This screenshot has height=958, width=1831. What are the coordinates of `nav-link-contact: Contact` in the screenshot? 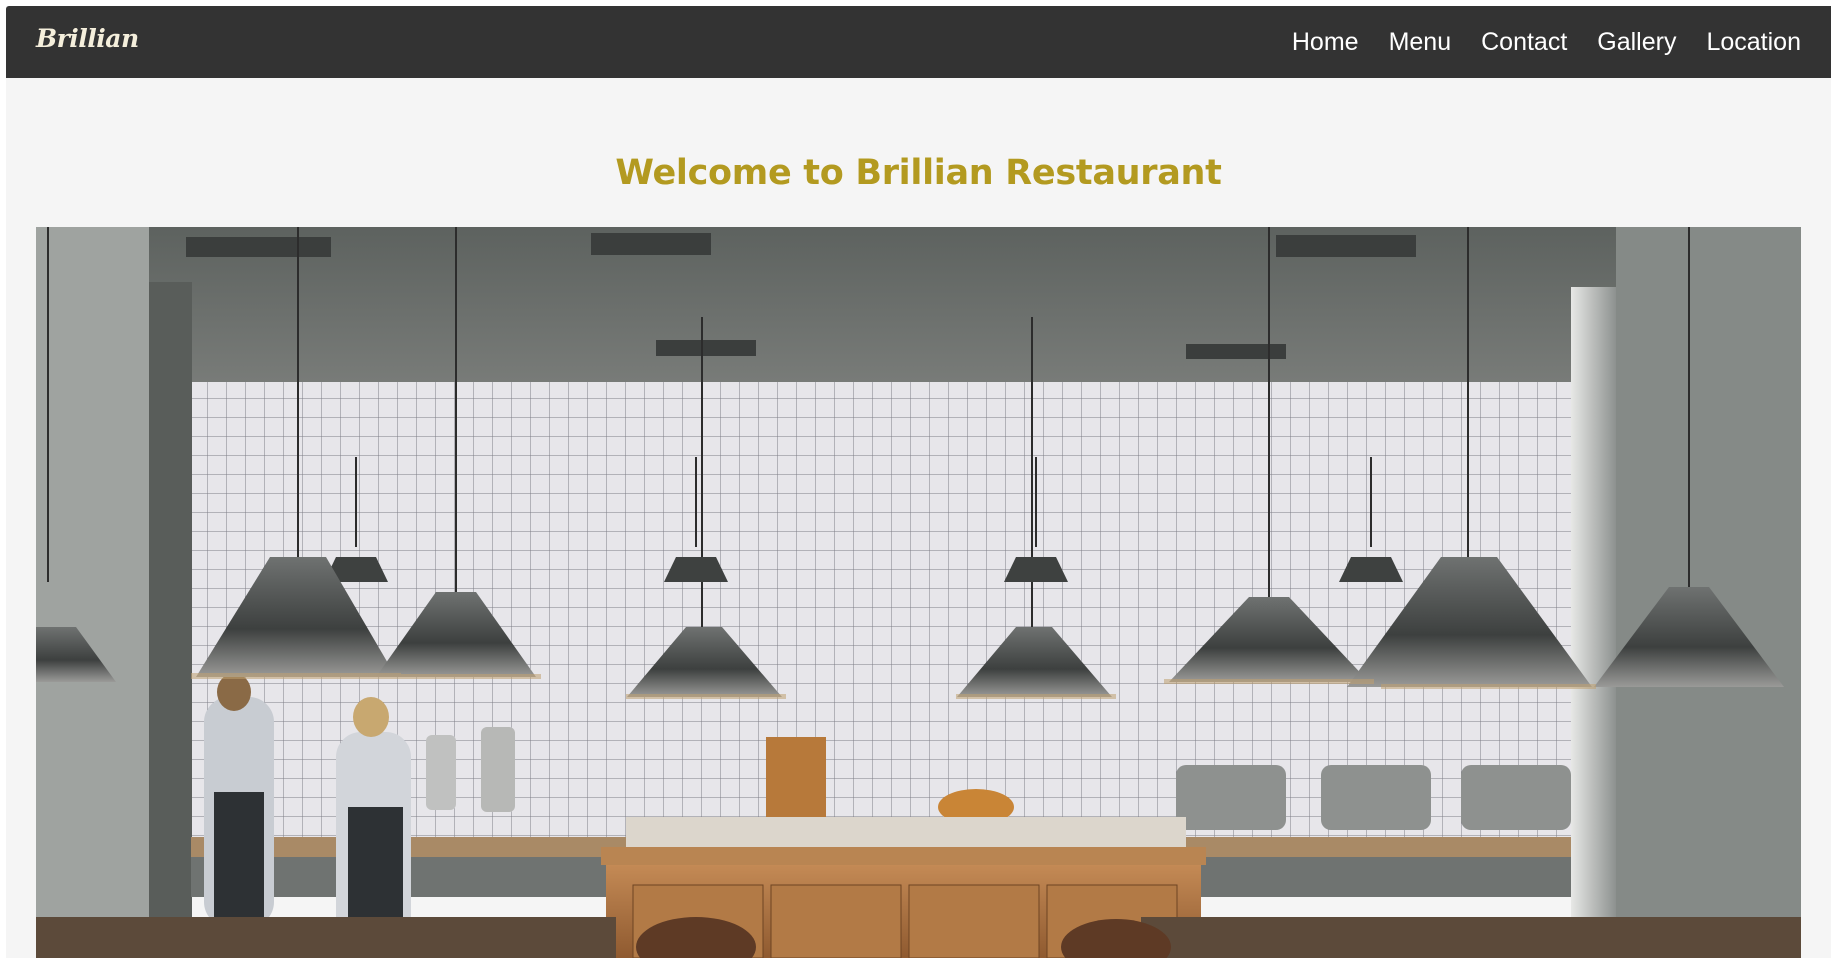 It's located at (1524, 42).